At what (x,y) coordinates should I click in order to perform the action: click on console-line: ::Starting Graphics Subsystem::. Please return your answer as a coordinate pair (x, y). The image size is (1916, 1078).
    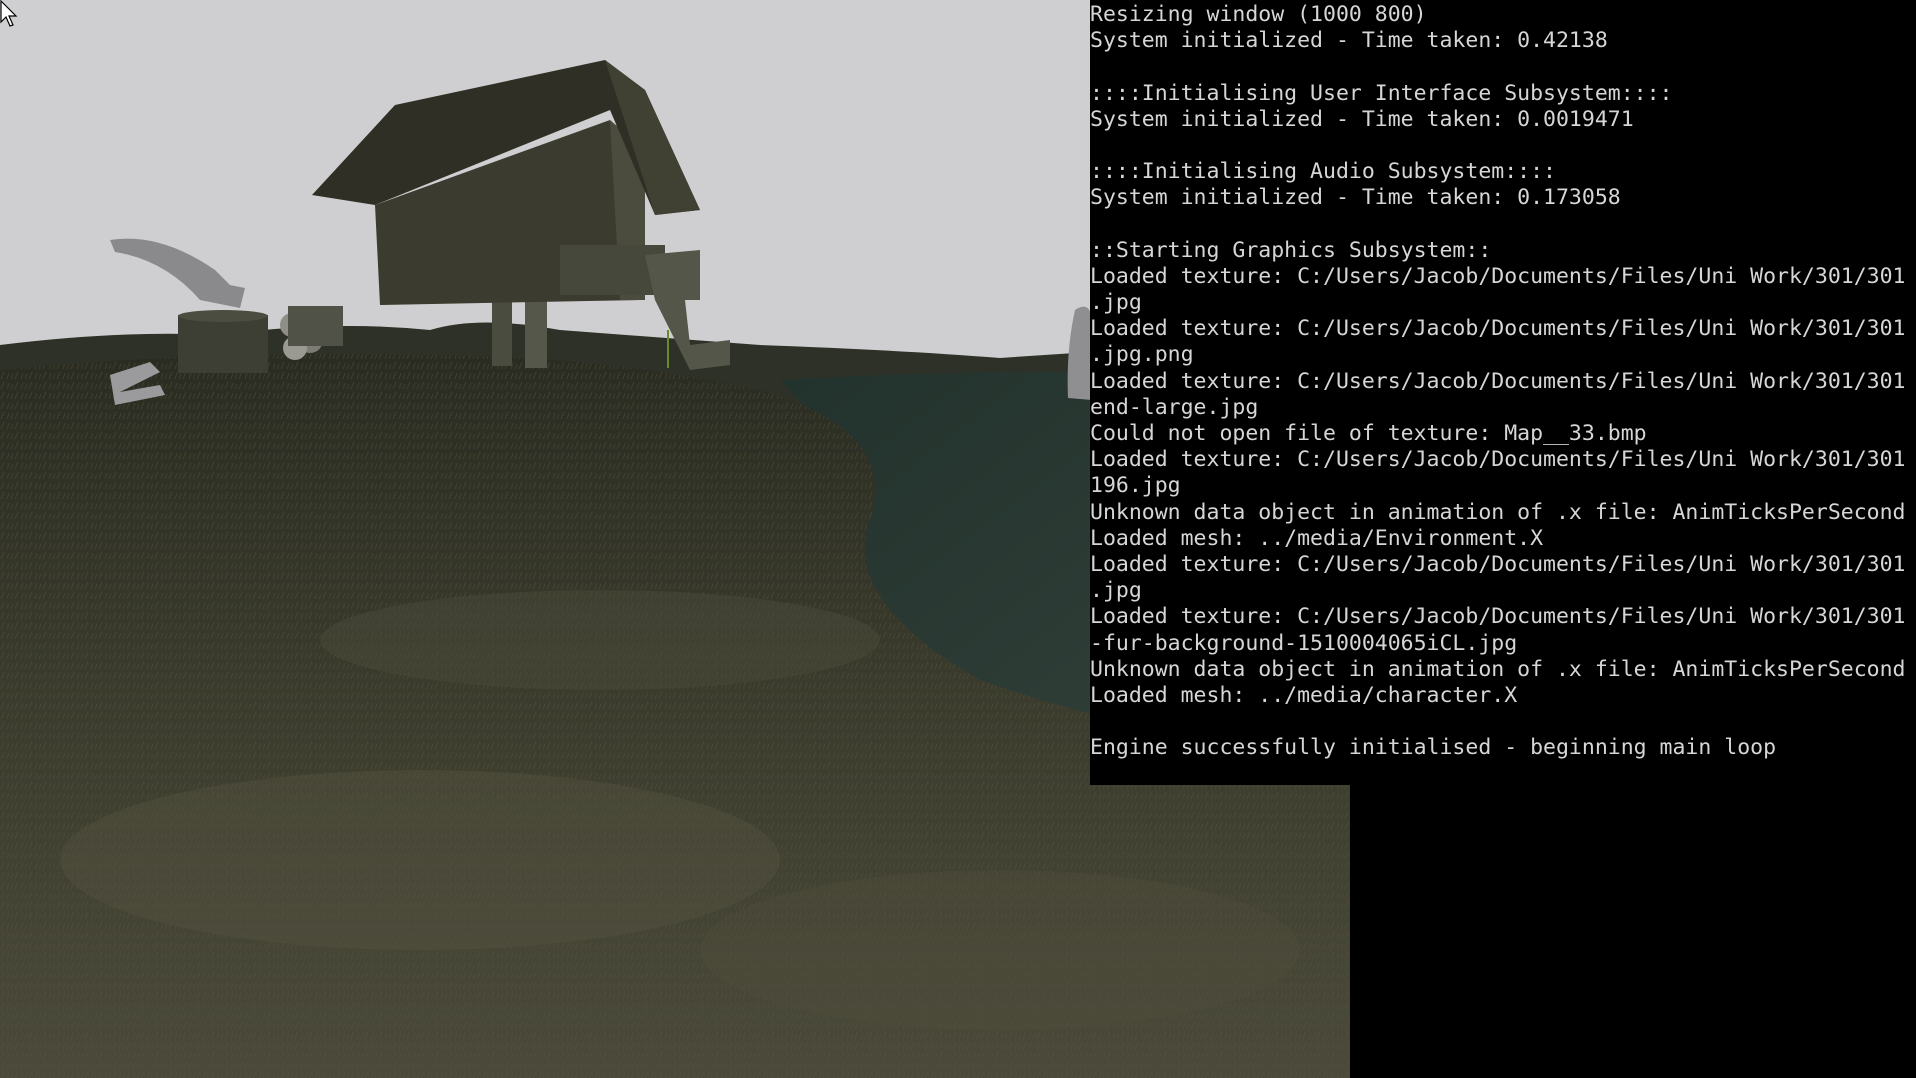
    Looking at the image, I should click on (1291, 250).